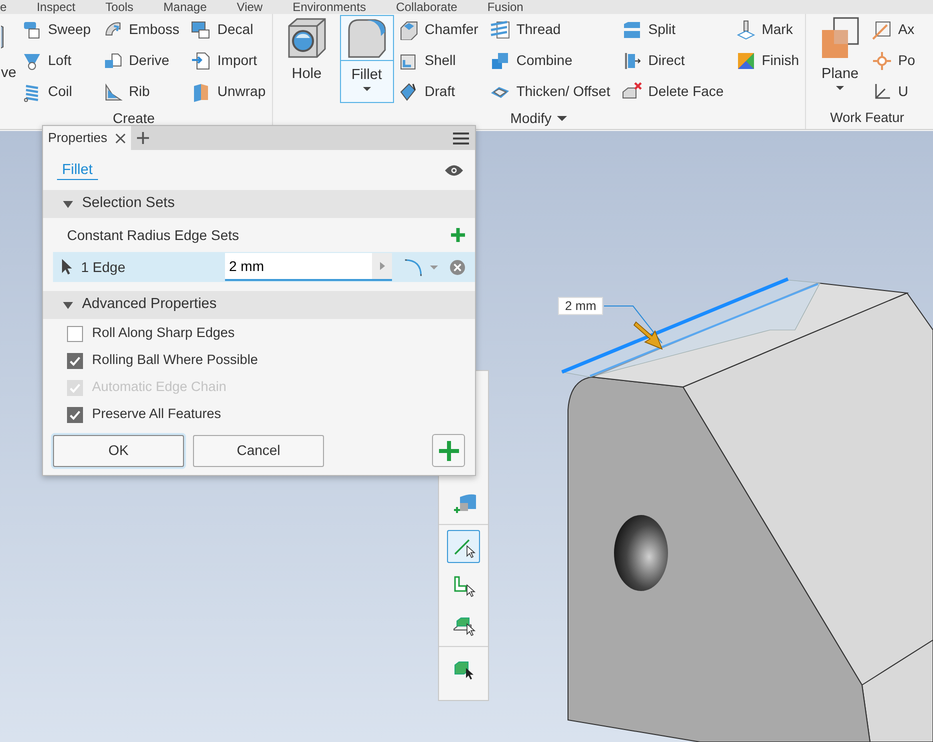 This screenshot has height=742, width=933. I want to click on dimension-label: 2 mm, so click(581, 306).